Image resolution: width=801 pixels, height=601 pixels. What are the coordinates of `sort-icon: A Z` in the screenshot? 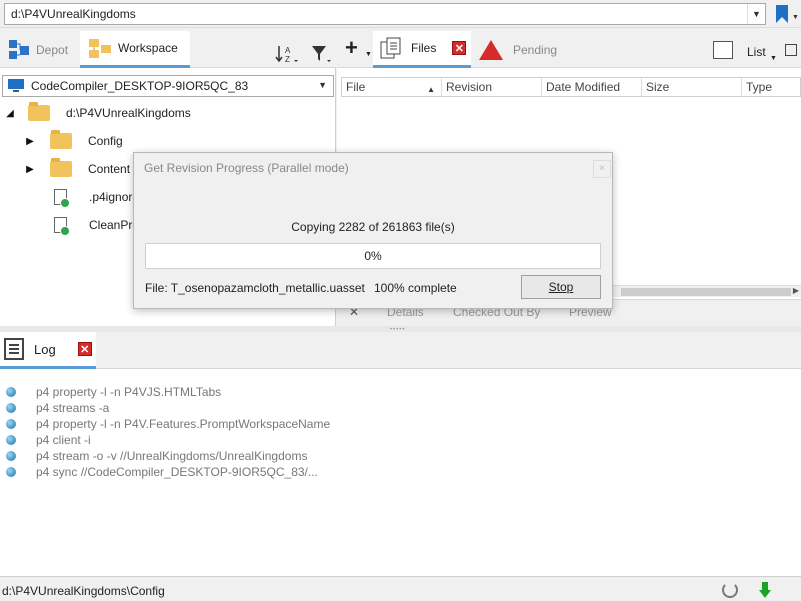 It's located at (287, 54).